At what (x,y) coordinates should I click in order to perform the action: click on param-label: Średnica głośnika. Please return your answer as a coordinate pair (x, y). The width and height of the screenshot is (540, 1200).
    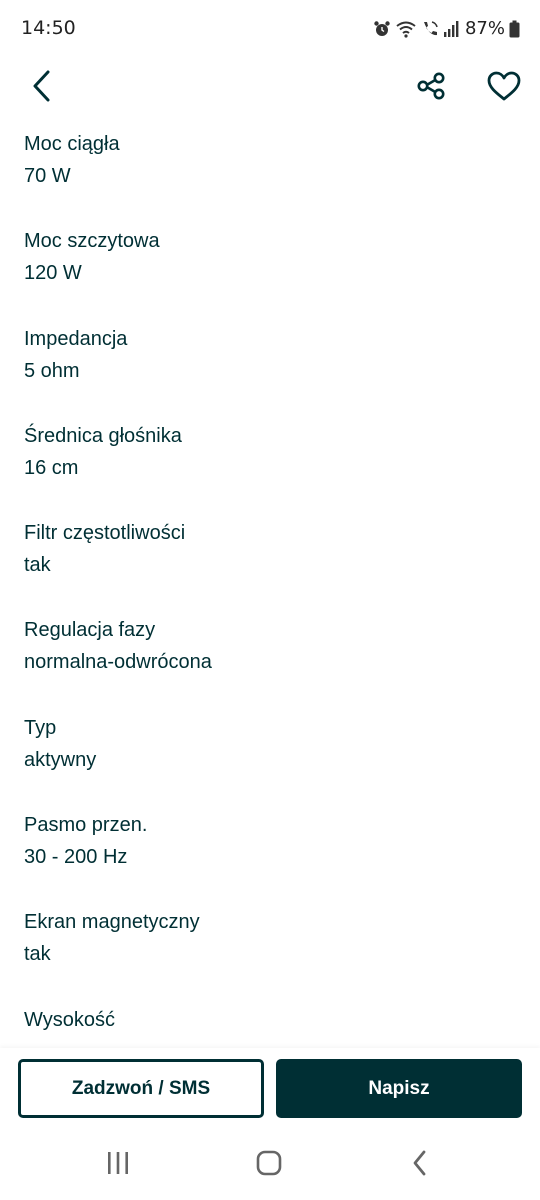
    Looking at the image, I should click on (103, 435).